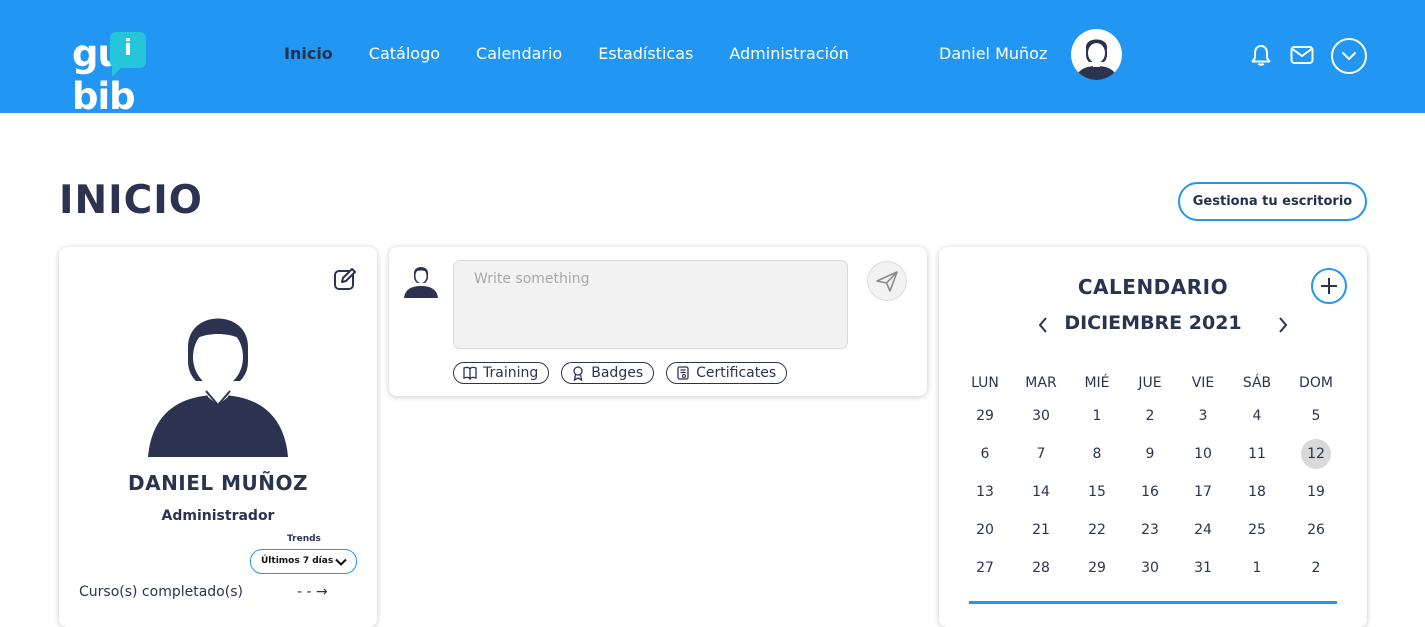 The image size is (1425, 627). I want to click on chip-training: Training, so click(501, 373).